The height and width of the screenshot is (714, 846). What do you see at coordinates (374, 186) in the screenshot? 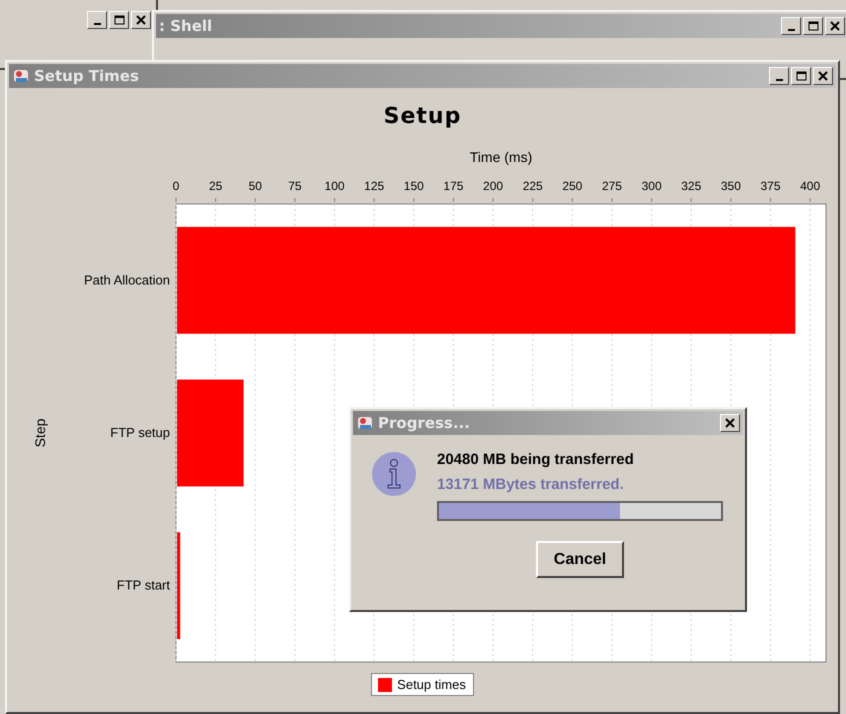
I see `tick-label: 125` at bounding box center [374, 186].